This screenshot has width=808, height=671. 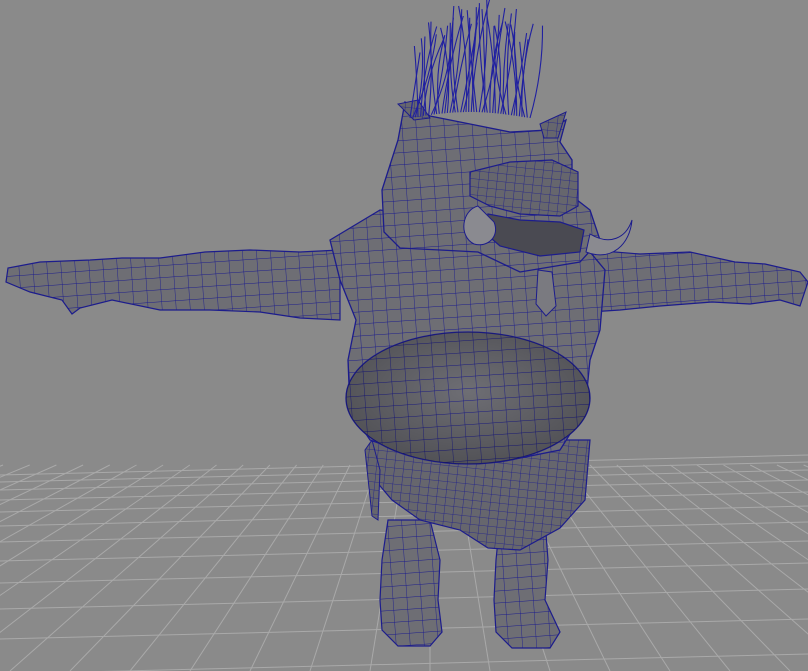 I want to click on right-arm, so click(x=698, y=281).